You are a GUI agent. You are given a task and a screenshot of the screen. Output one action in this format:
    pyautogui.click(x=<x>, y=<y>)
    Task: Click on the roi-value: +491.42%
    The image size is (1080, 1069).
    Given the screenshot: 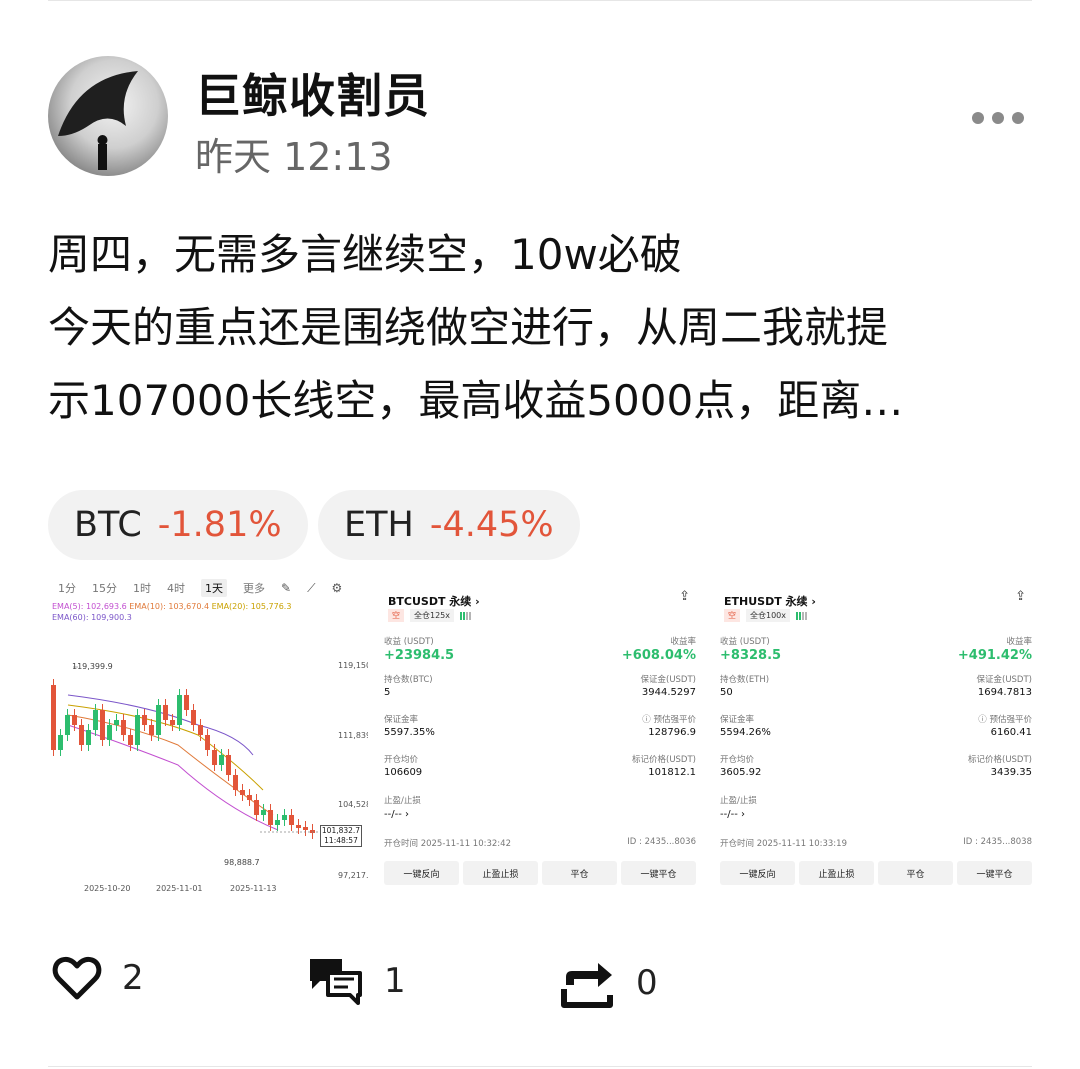 What is the action you would take?
    pyautogui.click(x=994, y=655)
    